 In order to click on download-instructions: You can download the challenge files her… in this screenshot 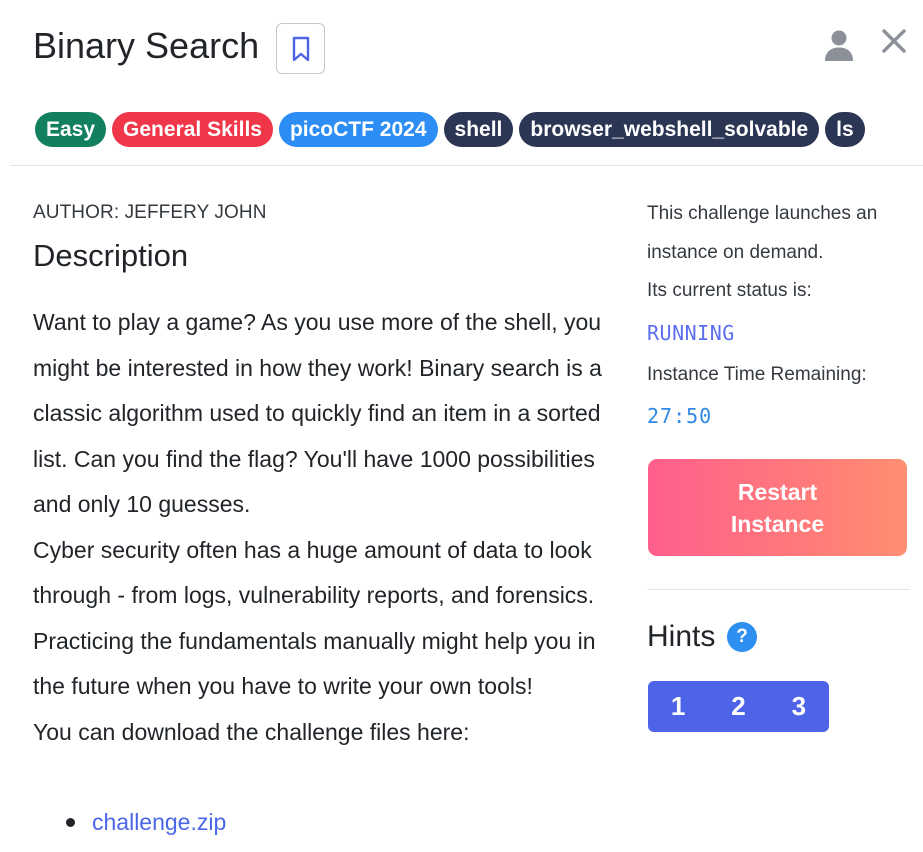, I will do `click(251, 731)`.